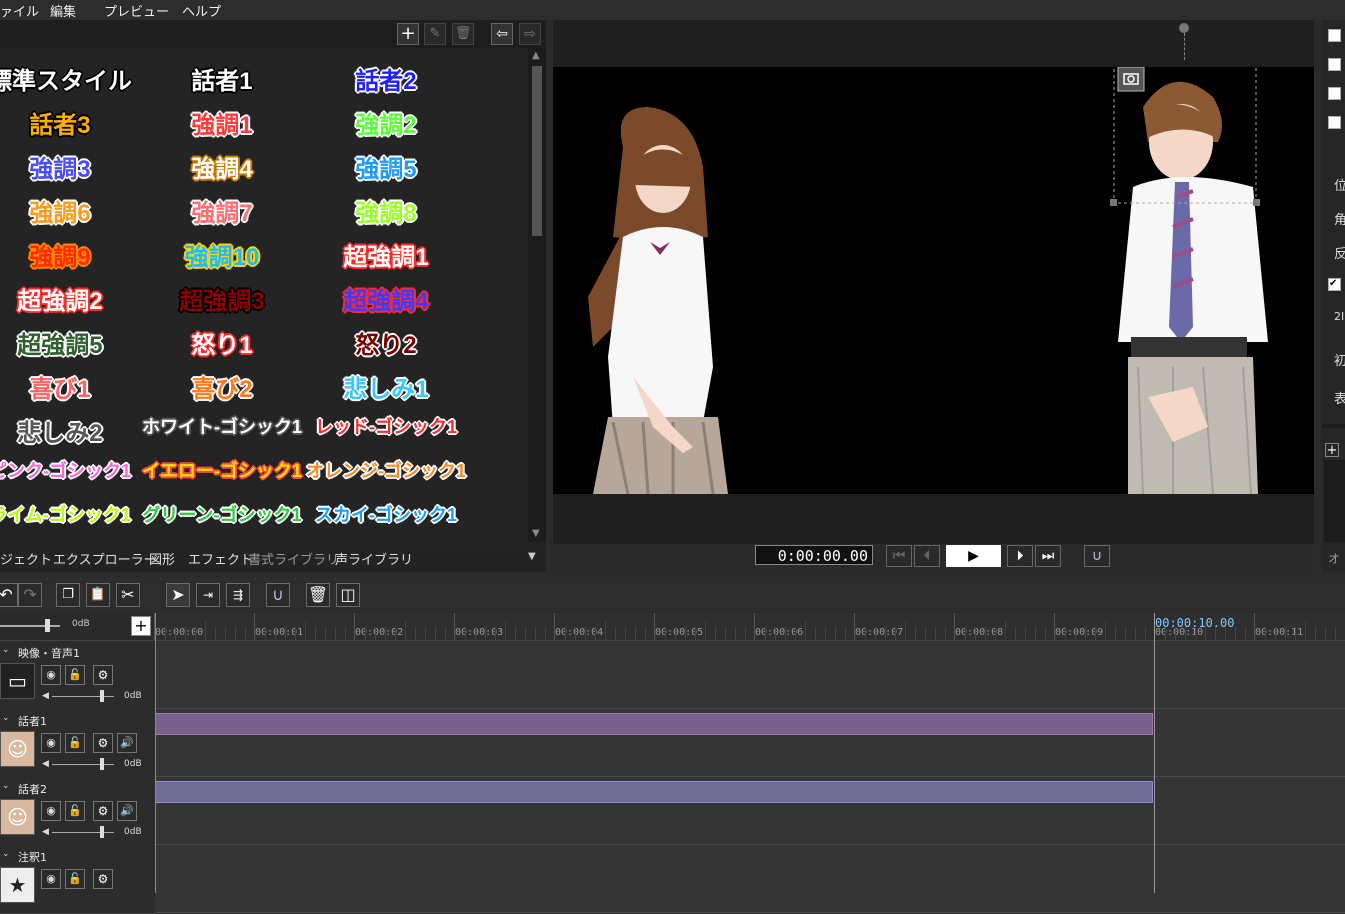 The image size is (1345, 914). What do you see at coordinates (208, 595) in the screenshot?
I see `select-right-icon: ⇥` at bounding box center [208, 595].